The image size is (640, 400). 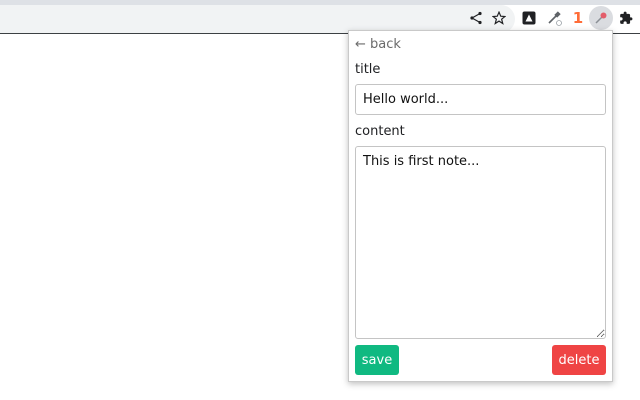 What do you see at coordinates (368, 69) in the screenshot?
I see `title-label: title` at bounding box center [368, 69].